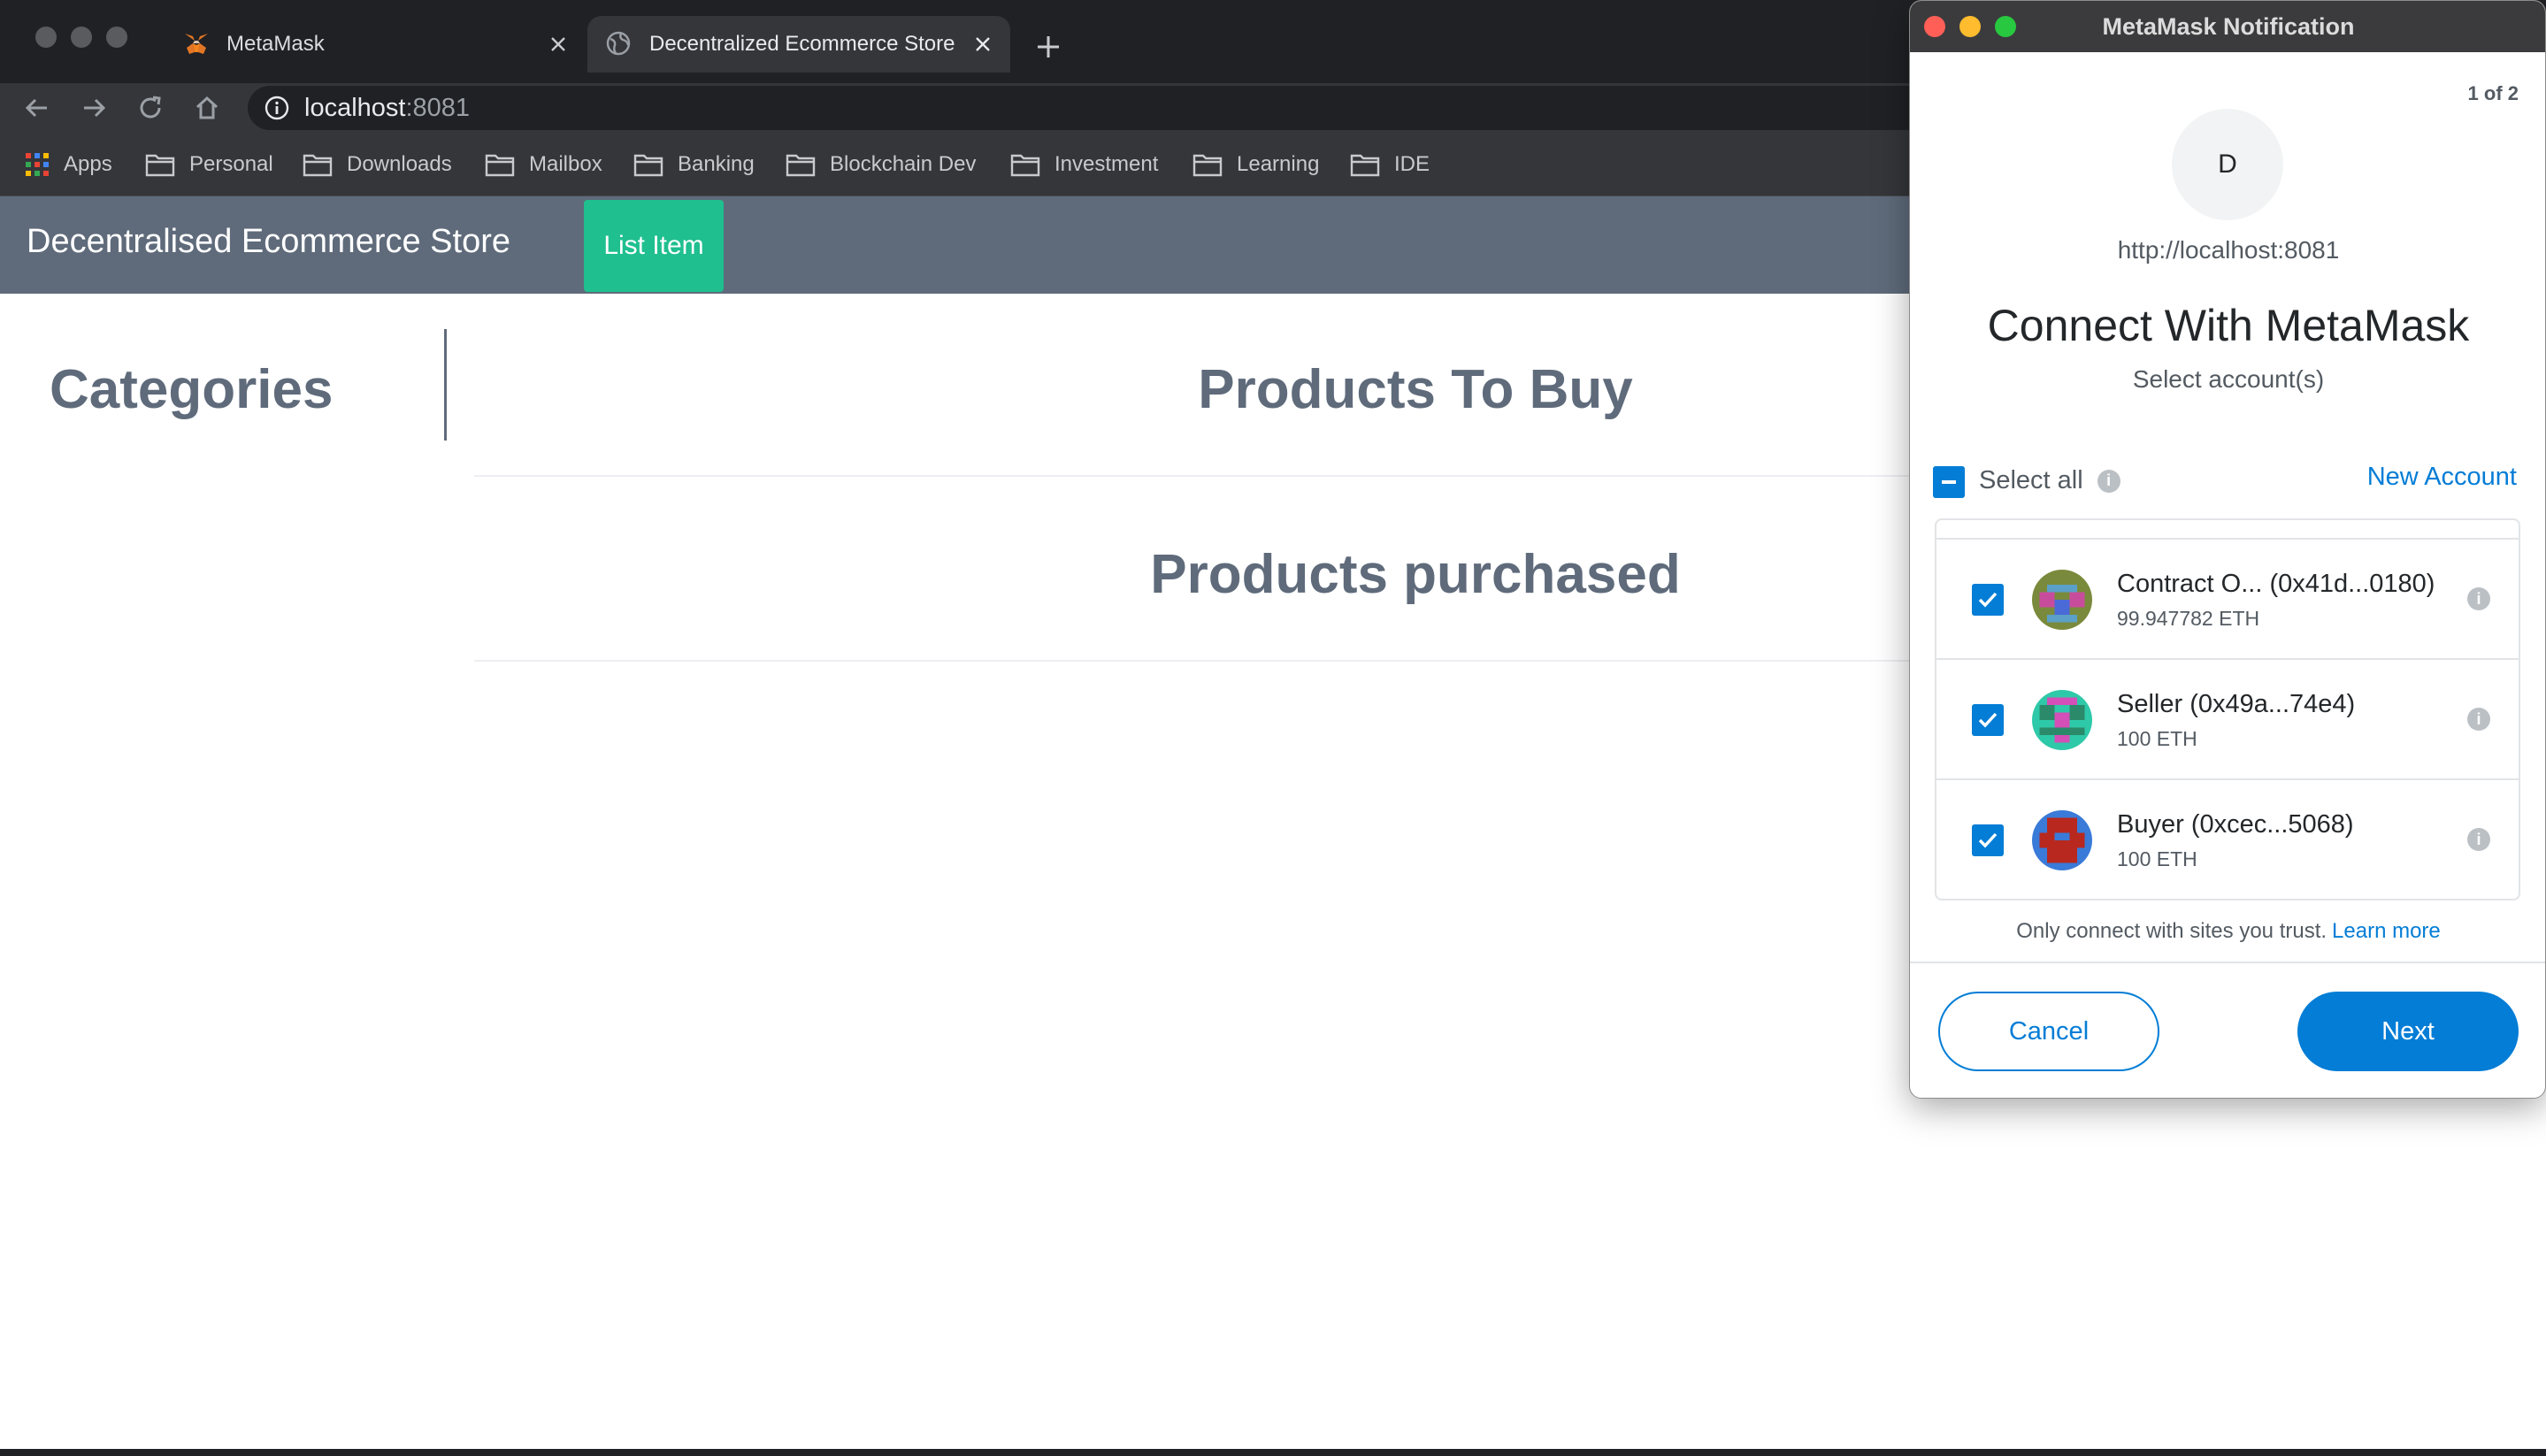 This screenshot has height=1456, width=2546. I want to click on forward-arrow-icon, so click(93, 108).